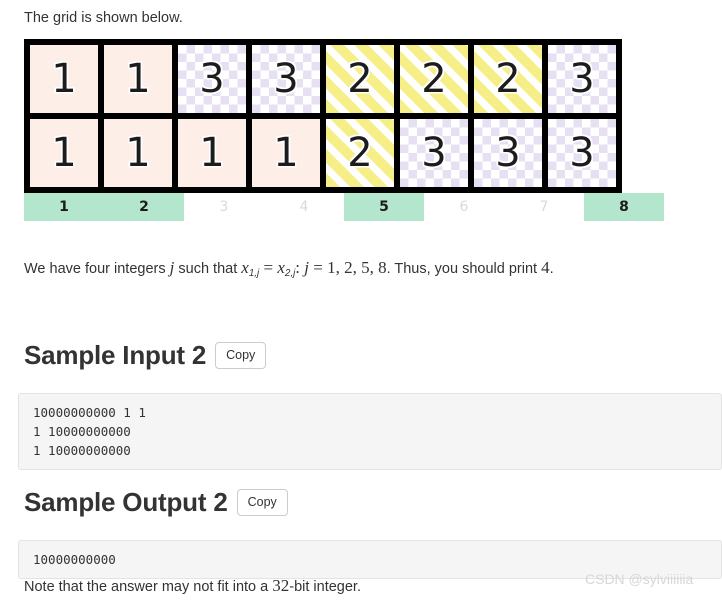 The width and height of the screenshot is (722, 601). I want to click on math-x2-subscript: 2,j, so click(290, 273).